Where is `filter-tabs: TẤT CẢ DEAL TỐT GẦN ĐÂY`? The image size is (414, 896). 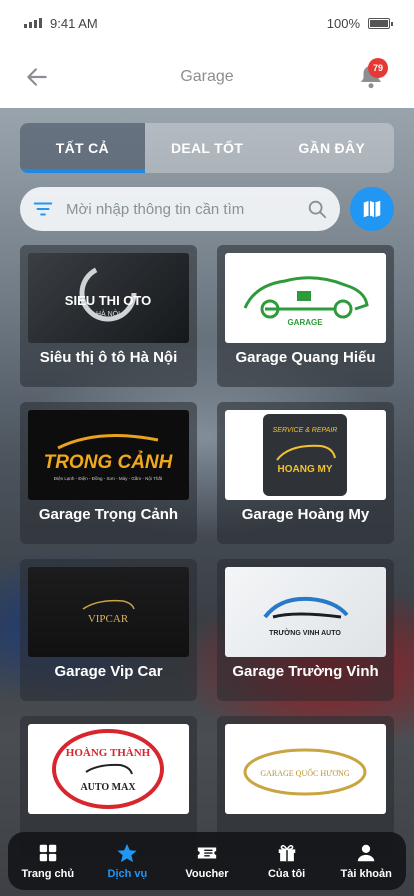
filter-tabs: TẤT CẢ DEAL TỐT GẦN ĐÂY is located at coordinates (207, 148).